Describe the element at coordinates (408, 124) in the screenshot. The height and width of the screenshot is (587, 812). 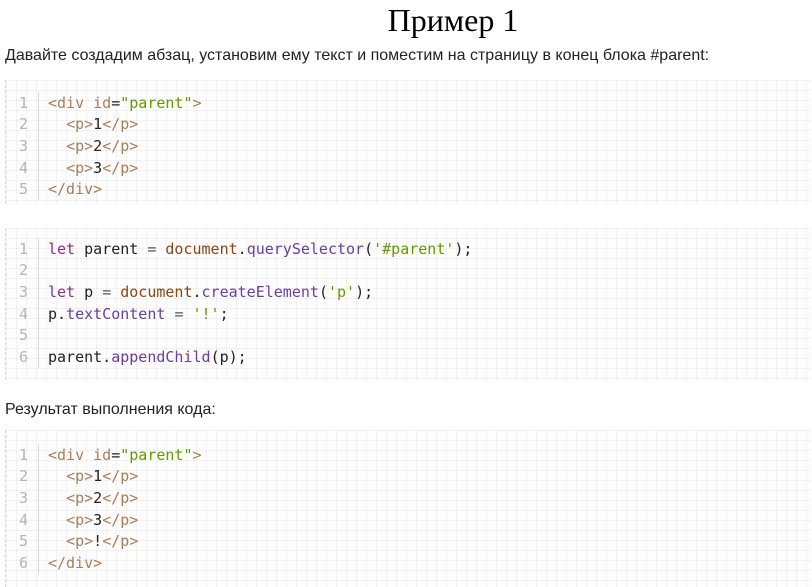
I see `html-code-line: 2 <p>1</p>` at that location.